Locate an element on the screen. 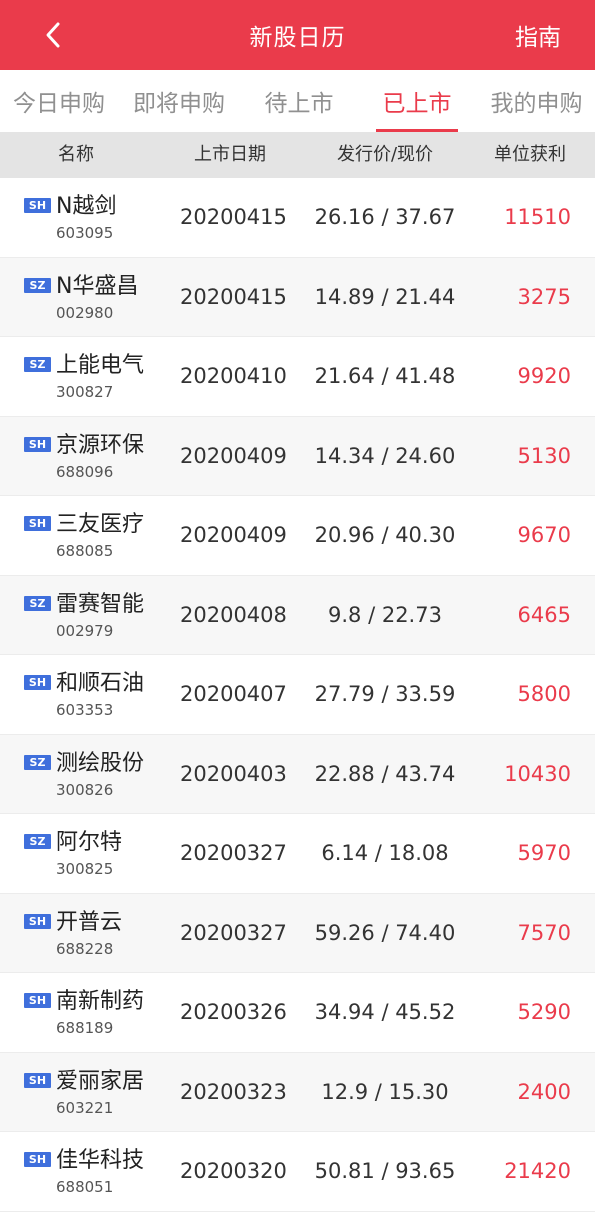 This screenshot has width=595, height=1212. tab-upcoming-subscribe: 即将申购 is located at coordinates (179, 101).